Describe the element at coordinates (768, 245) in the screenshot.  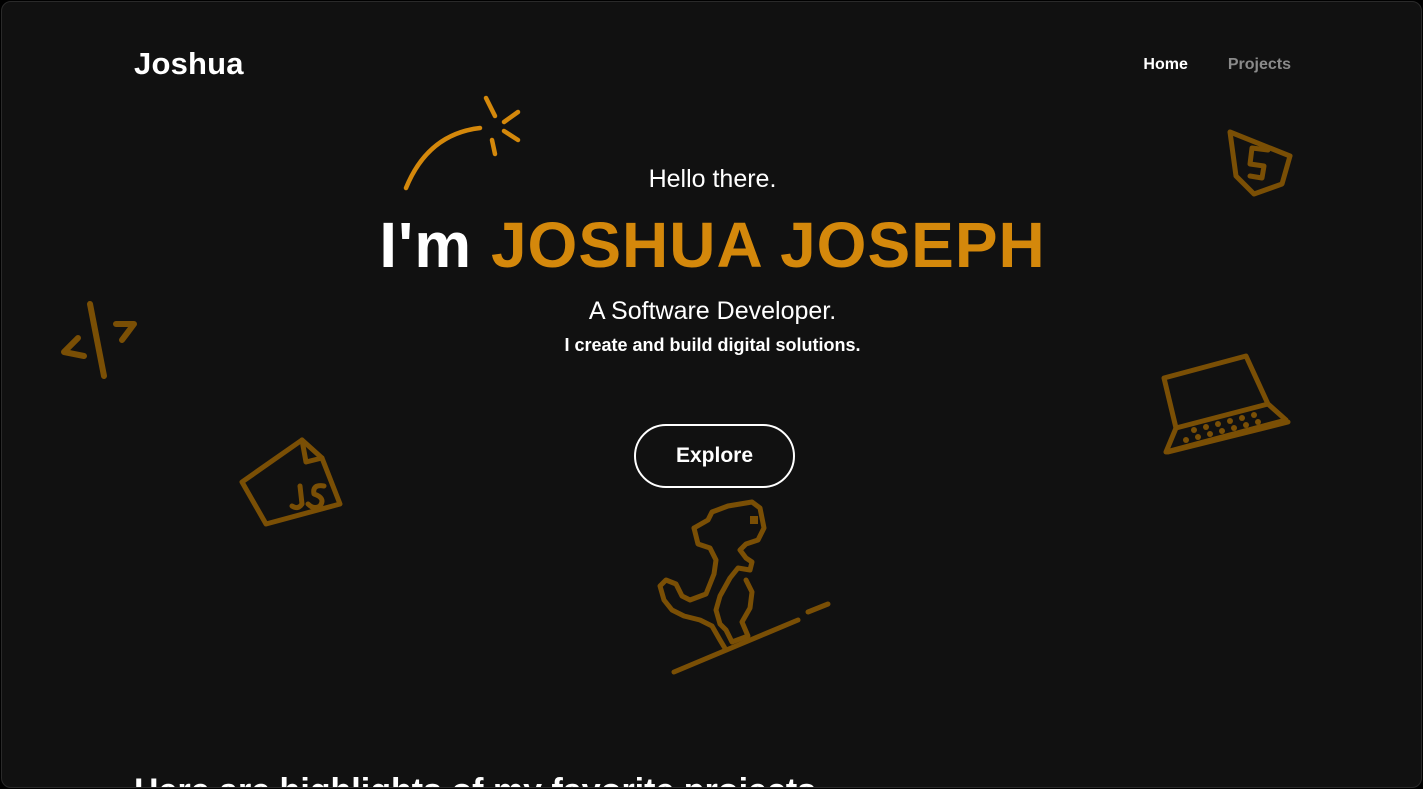
I see `hero-name: JOSHUA JOSEPH` at that location.